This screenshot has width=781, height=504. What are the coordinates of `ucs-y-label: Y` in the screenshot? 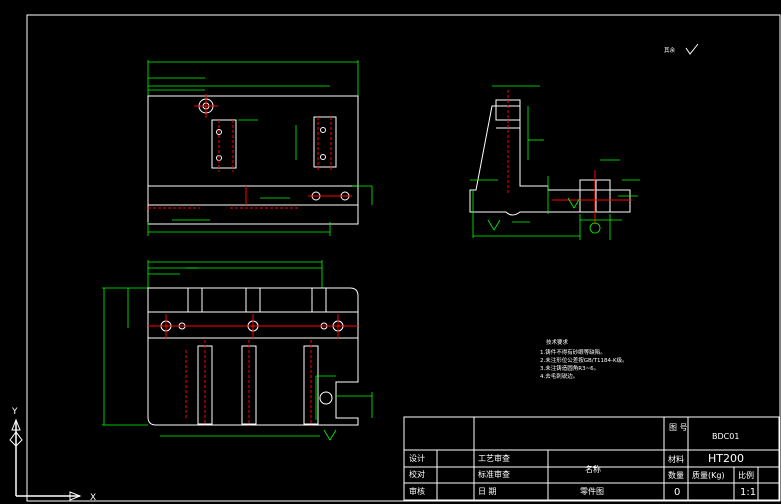 It's located at (14, 412).